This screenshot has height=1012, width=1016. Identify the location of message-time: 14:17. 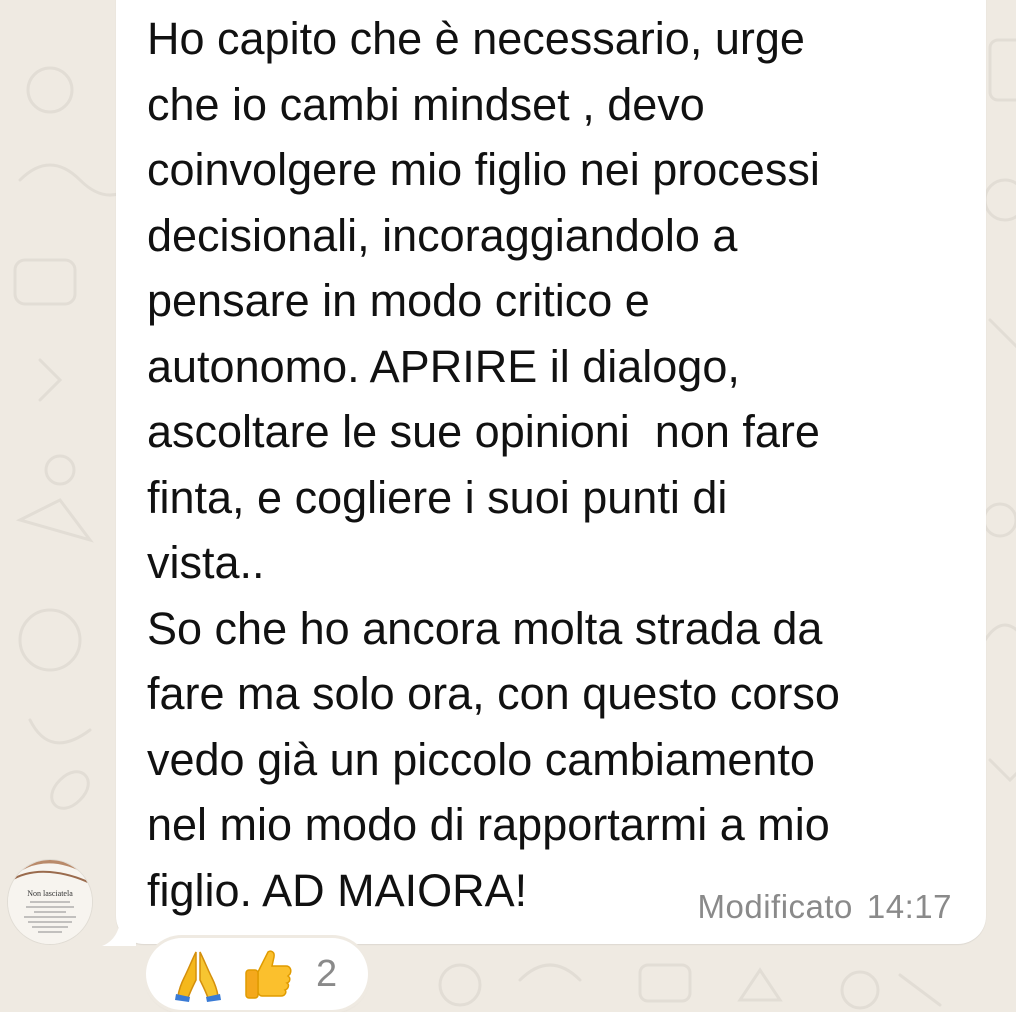
(909, 906).